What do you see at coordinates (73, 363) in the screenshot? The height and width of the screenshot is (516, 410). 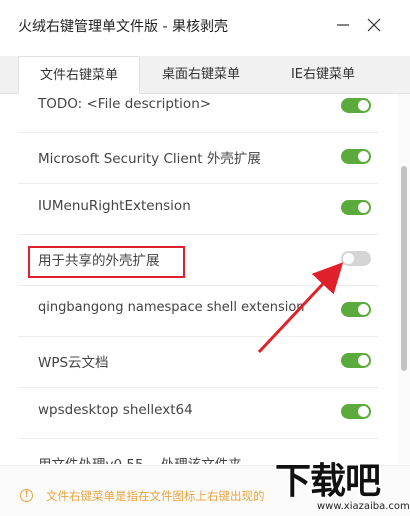 I see `list-item-label: WPS云文档` at bounding box center [73, 363].